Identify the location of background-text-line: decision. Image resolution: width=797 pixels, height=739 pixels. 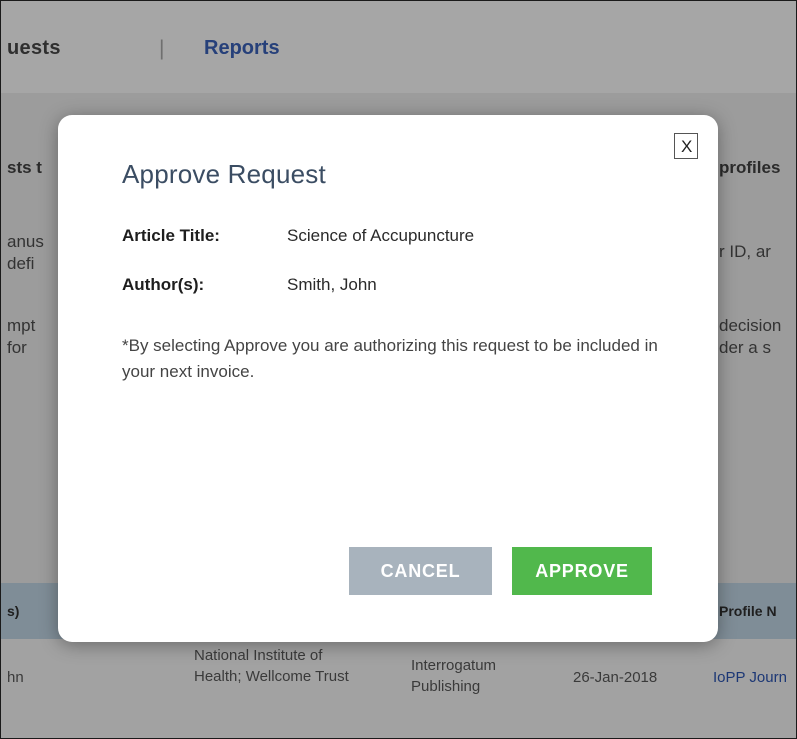
(750, 325).